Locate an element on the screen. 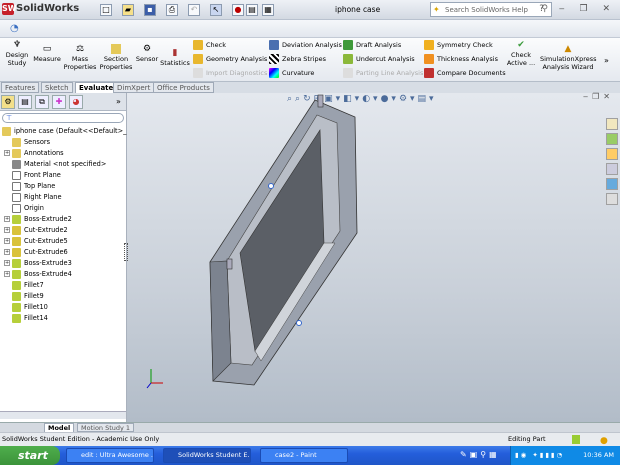 The image size is (620, 465). undercut-analysis-button: Undercut Analysis is located at coordinates (379, 59).